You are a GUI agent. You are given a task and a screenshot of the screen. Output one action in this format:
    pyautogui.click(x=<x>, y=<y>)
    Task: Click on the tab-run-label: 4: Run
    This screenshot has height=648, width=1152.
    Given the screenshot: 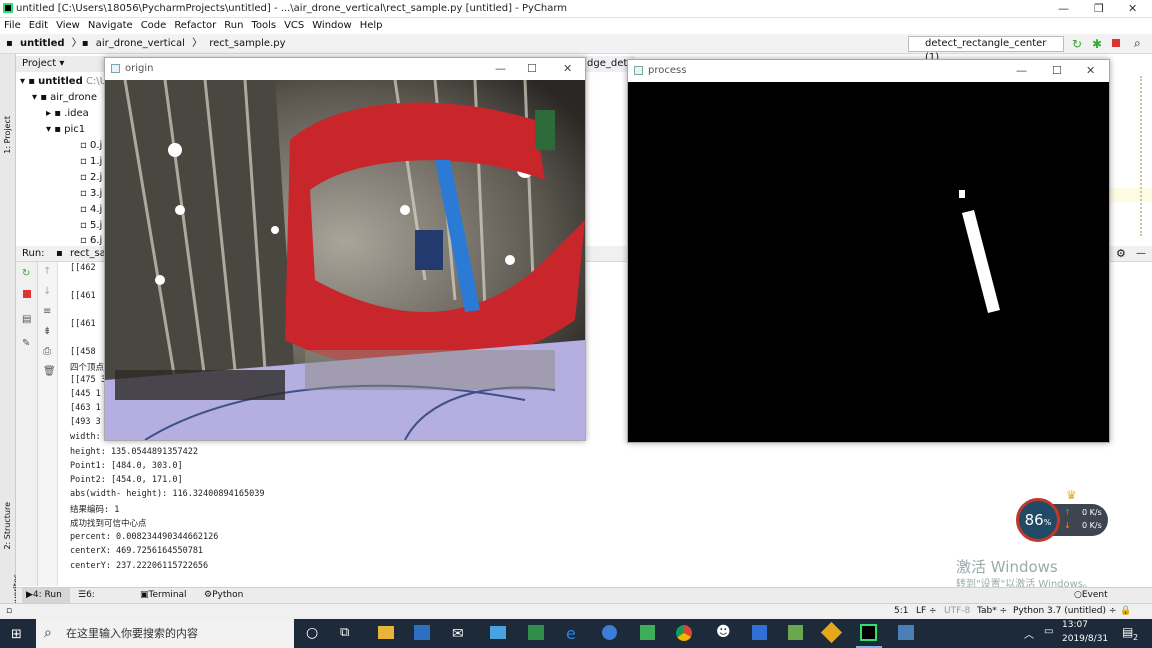 What is the action you would take?
    pyautogui.click(x=47, y=595)
    